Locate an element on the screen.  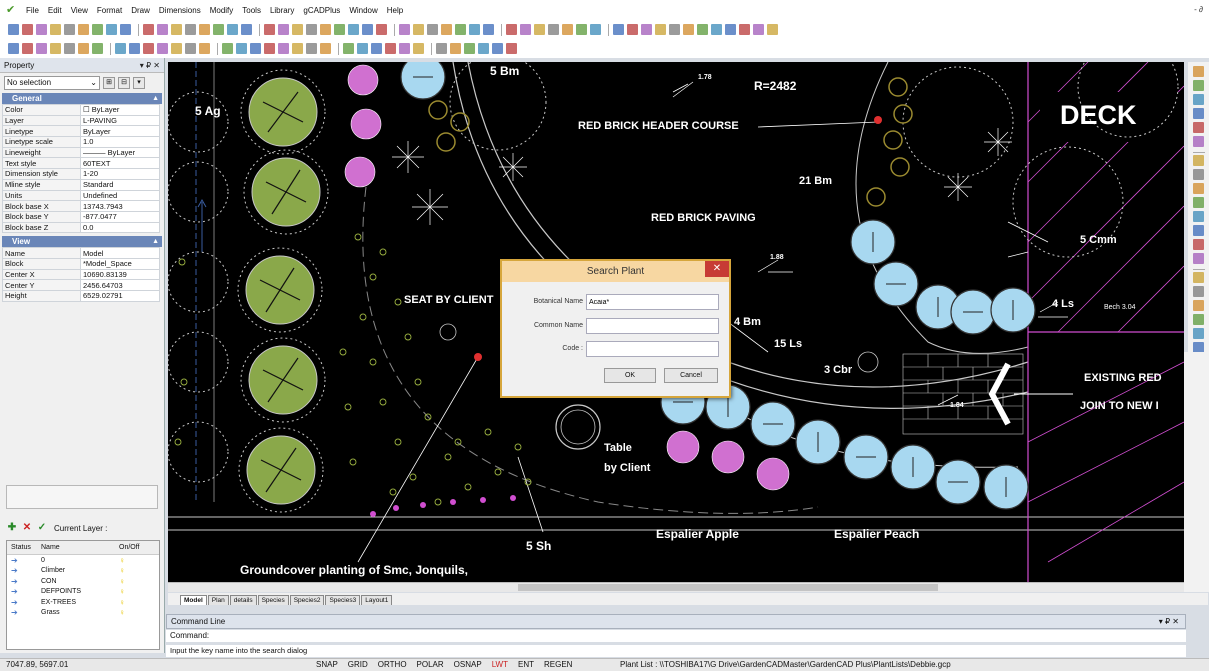
layer-row: ➔ EX-TREES ♀ is located at coordinates (83, 602).